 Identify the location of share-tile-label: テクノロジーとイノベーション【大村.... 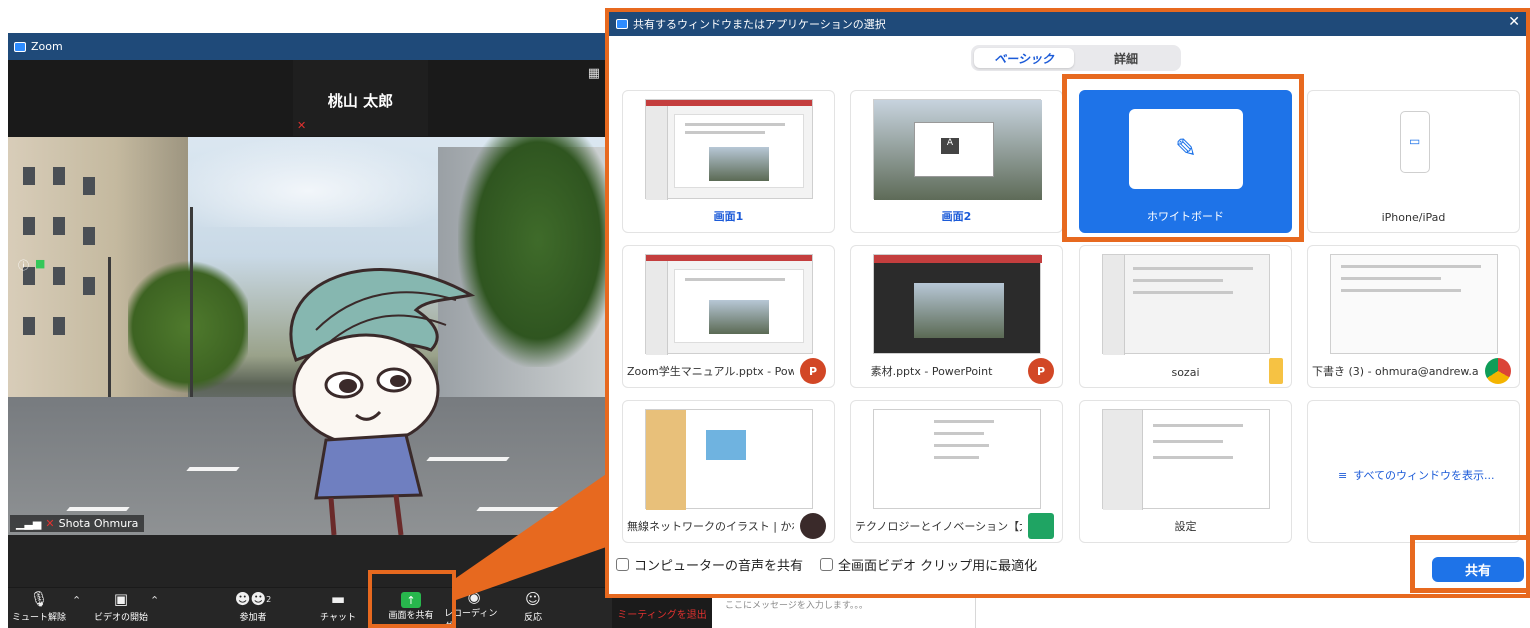
(938, 526).